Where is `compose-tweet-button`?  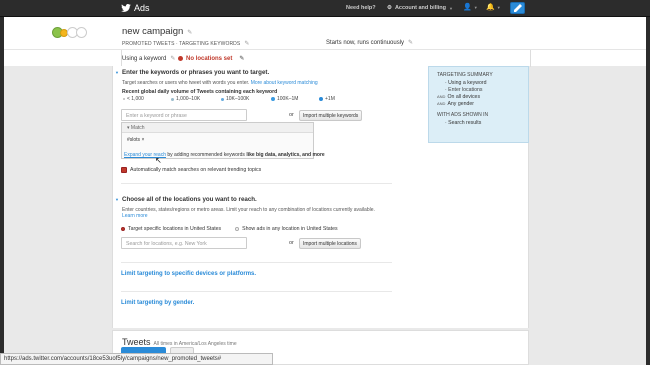 compose-tweet-button is located at coordinates (517, 8).